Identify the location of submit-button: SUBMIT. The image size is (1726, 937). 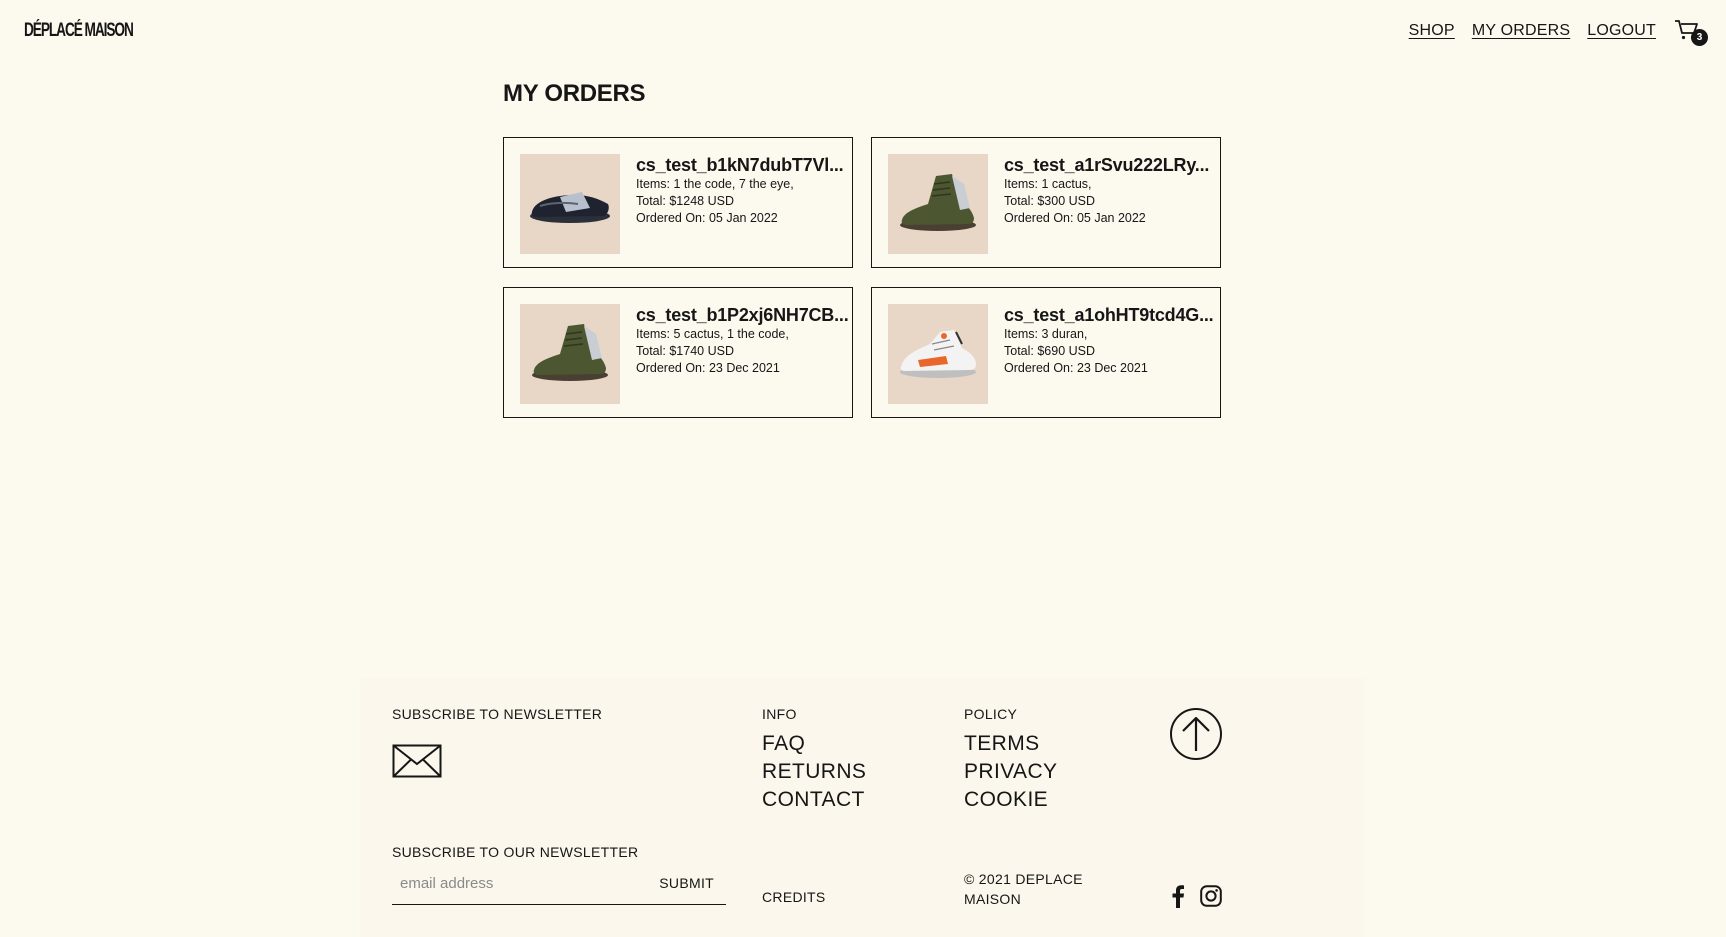
(686, 883).